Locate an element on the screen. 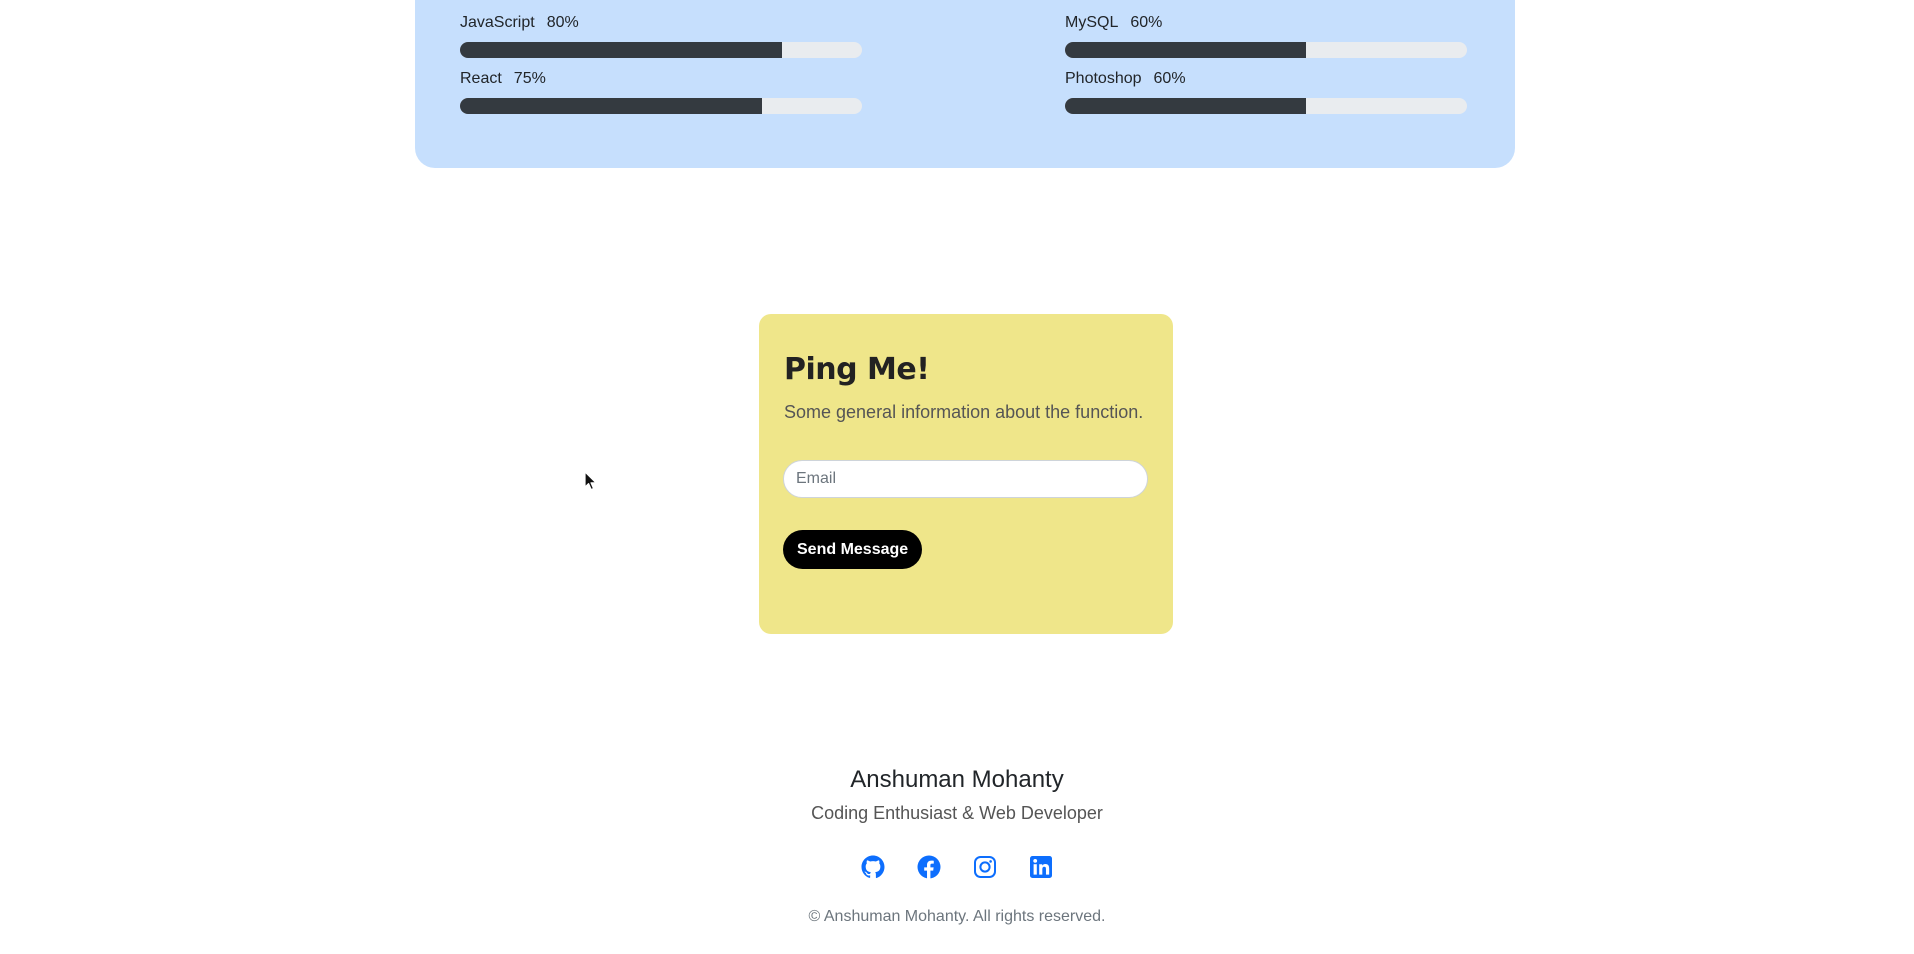  footer-name: Anshuman Mohanty is located at coordinates (957, 779).